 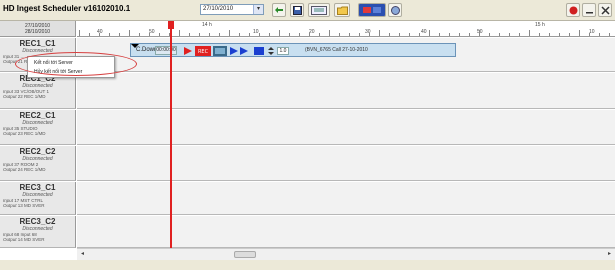 What do you see at coordinates (188, 51) in the screenshot?
I see `play-arrow-icon` at bounding box center [188, 51].